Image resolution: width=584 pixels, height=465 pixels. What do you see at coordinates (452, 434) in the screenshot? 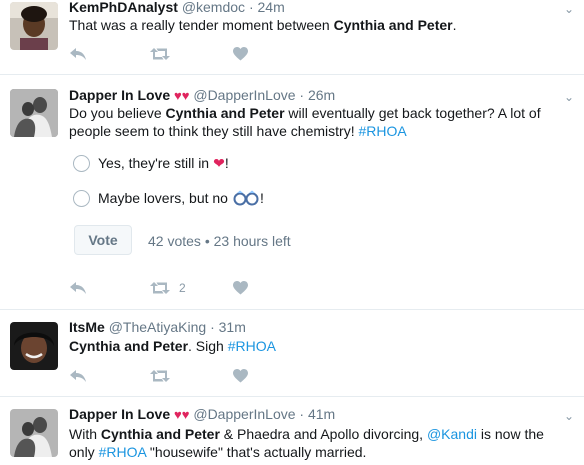
I see `mention-link: @Kandi` at bounding box center [452, 434].